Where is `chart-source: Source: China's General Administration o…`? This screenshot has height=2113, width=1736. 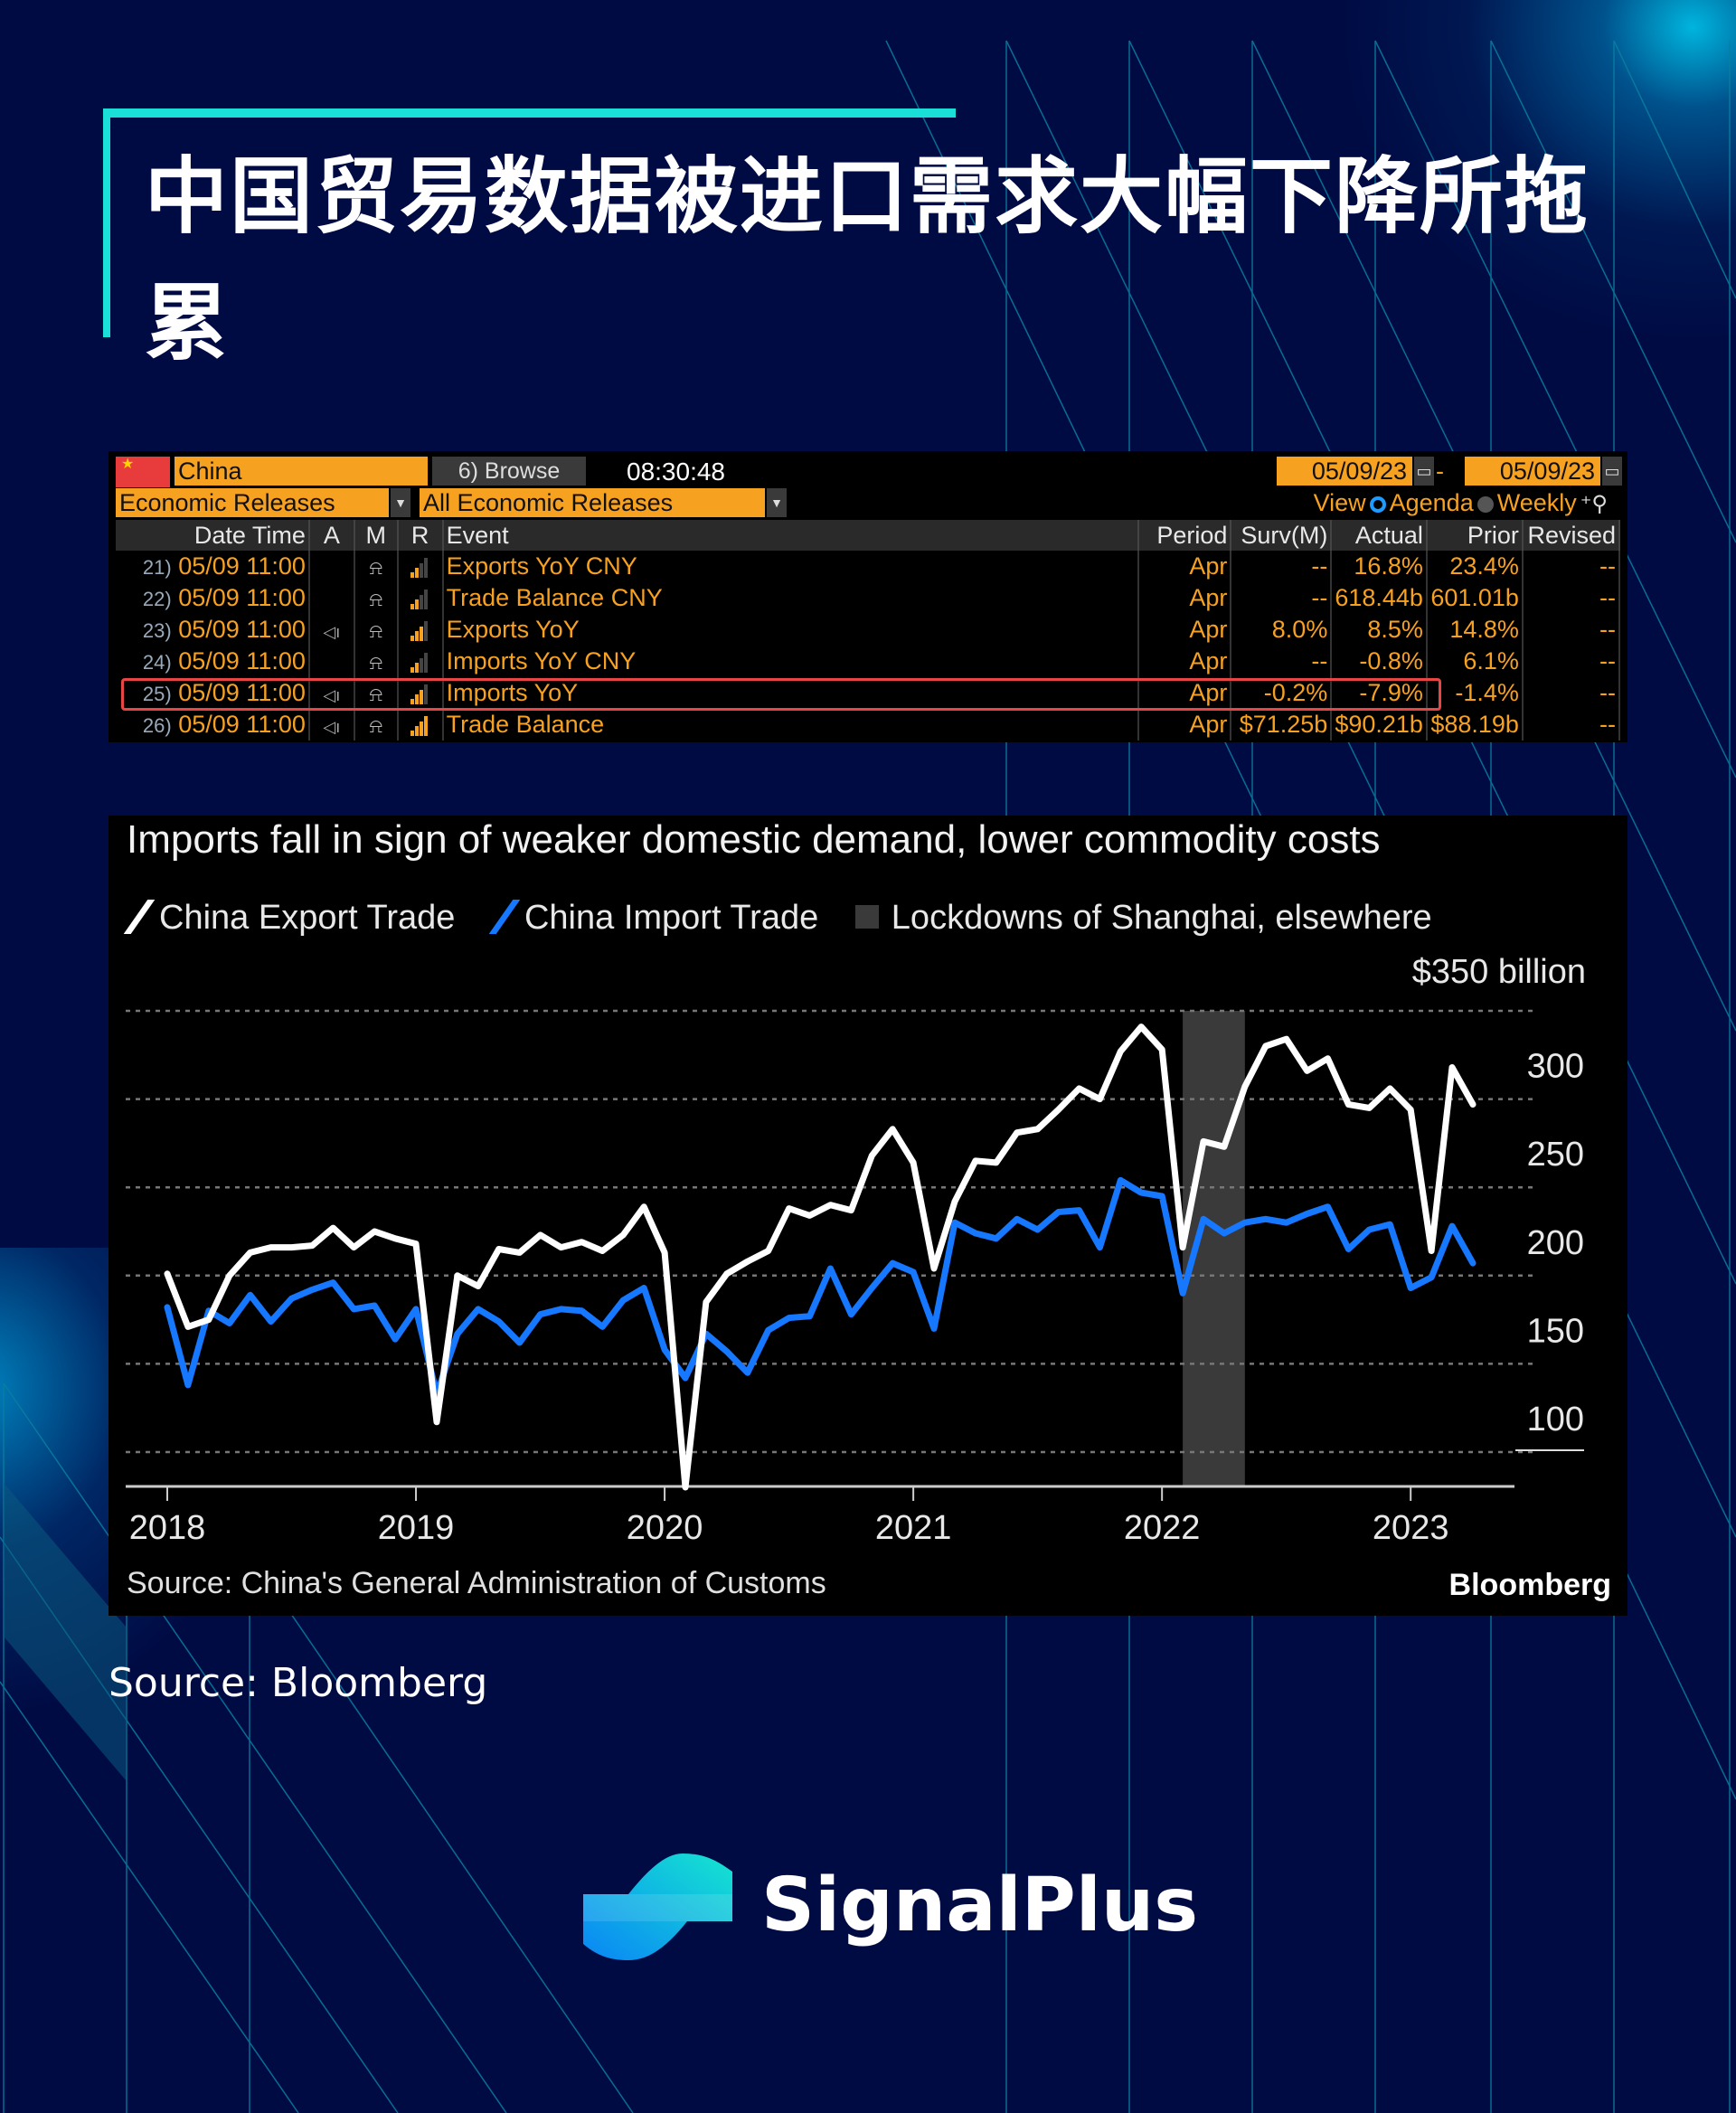
chart-source: Source: China's General Administration o… is located at coordinates (477, 1583).